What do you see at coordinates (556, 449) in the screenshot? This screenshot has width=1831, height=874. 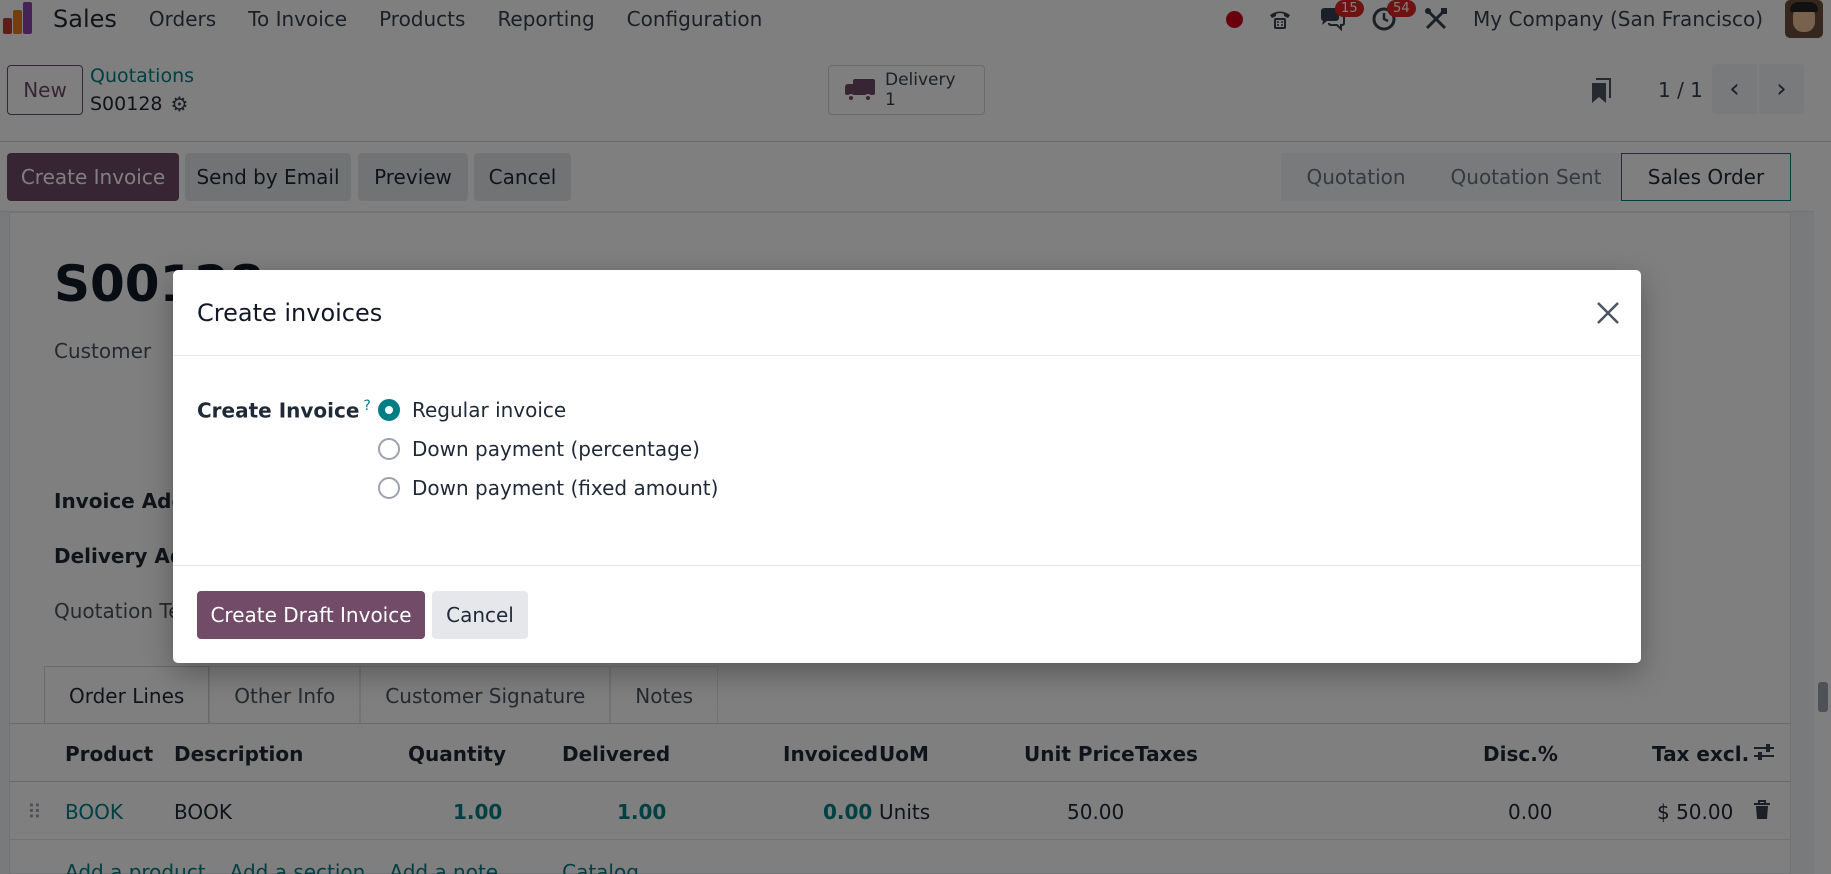 I see `radio-label-percentage: Down payment (percentage)` at bounding box center [556, 449].